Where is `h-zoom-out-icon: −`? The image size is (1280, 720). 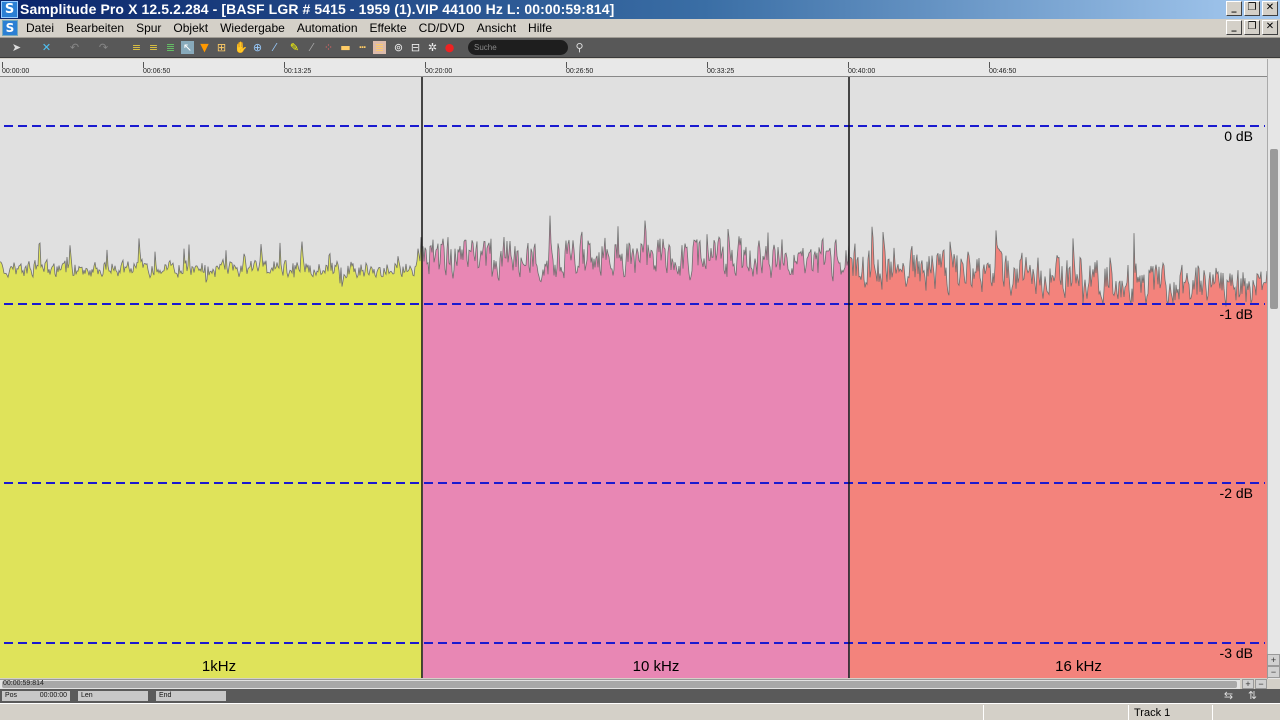
h-zoom-out-icon: − is located at coordinates (1261, 684).